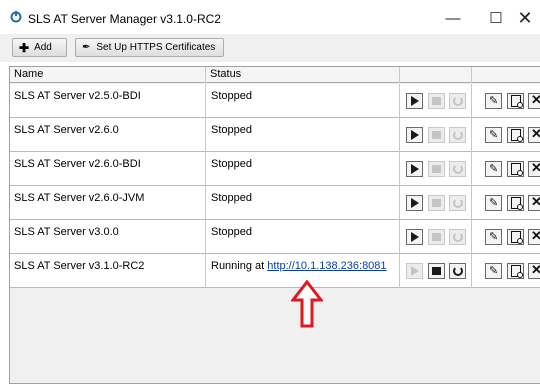 The image size is (540, 384). I want to click on column-header-controls, so click(436, 75).